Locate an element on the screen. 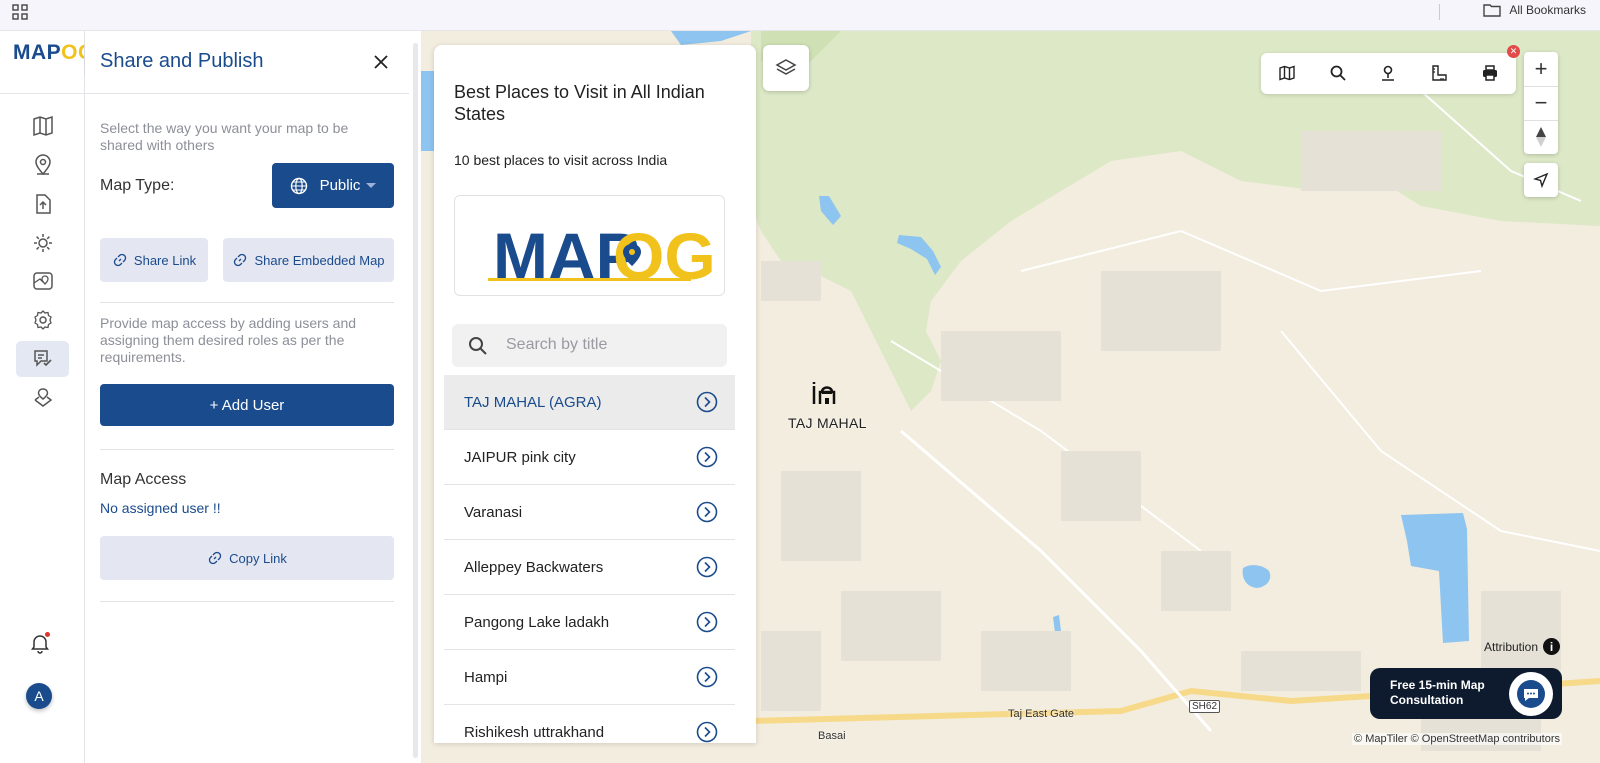 This screenshot has width=1600, height=763. apps-grid-icon is located at coordinates (20, 12).